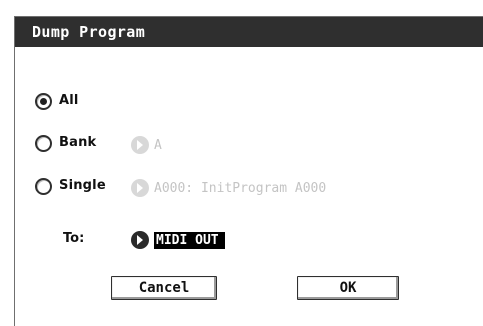 Image resolution: width=483 pixels, height=326 pixels. I want to click on radio-all, so click(43, 101).